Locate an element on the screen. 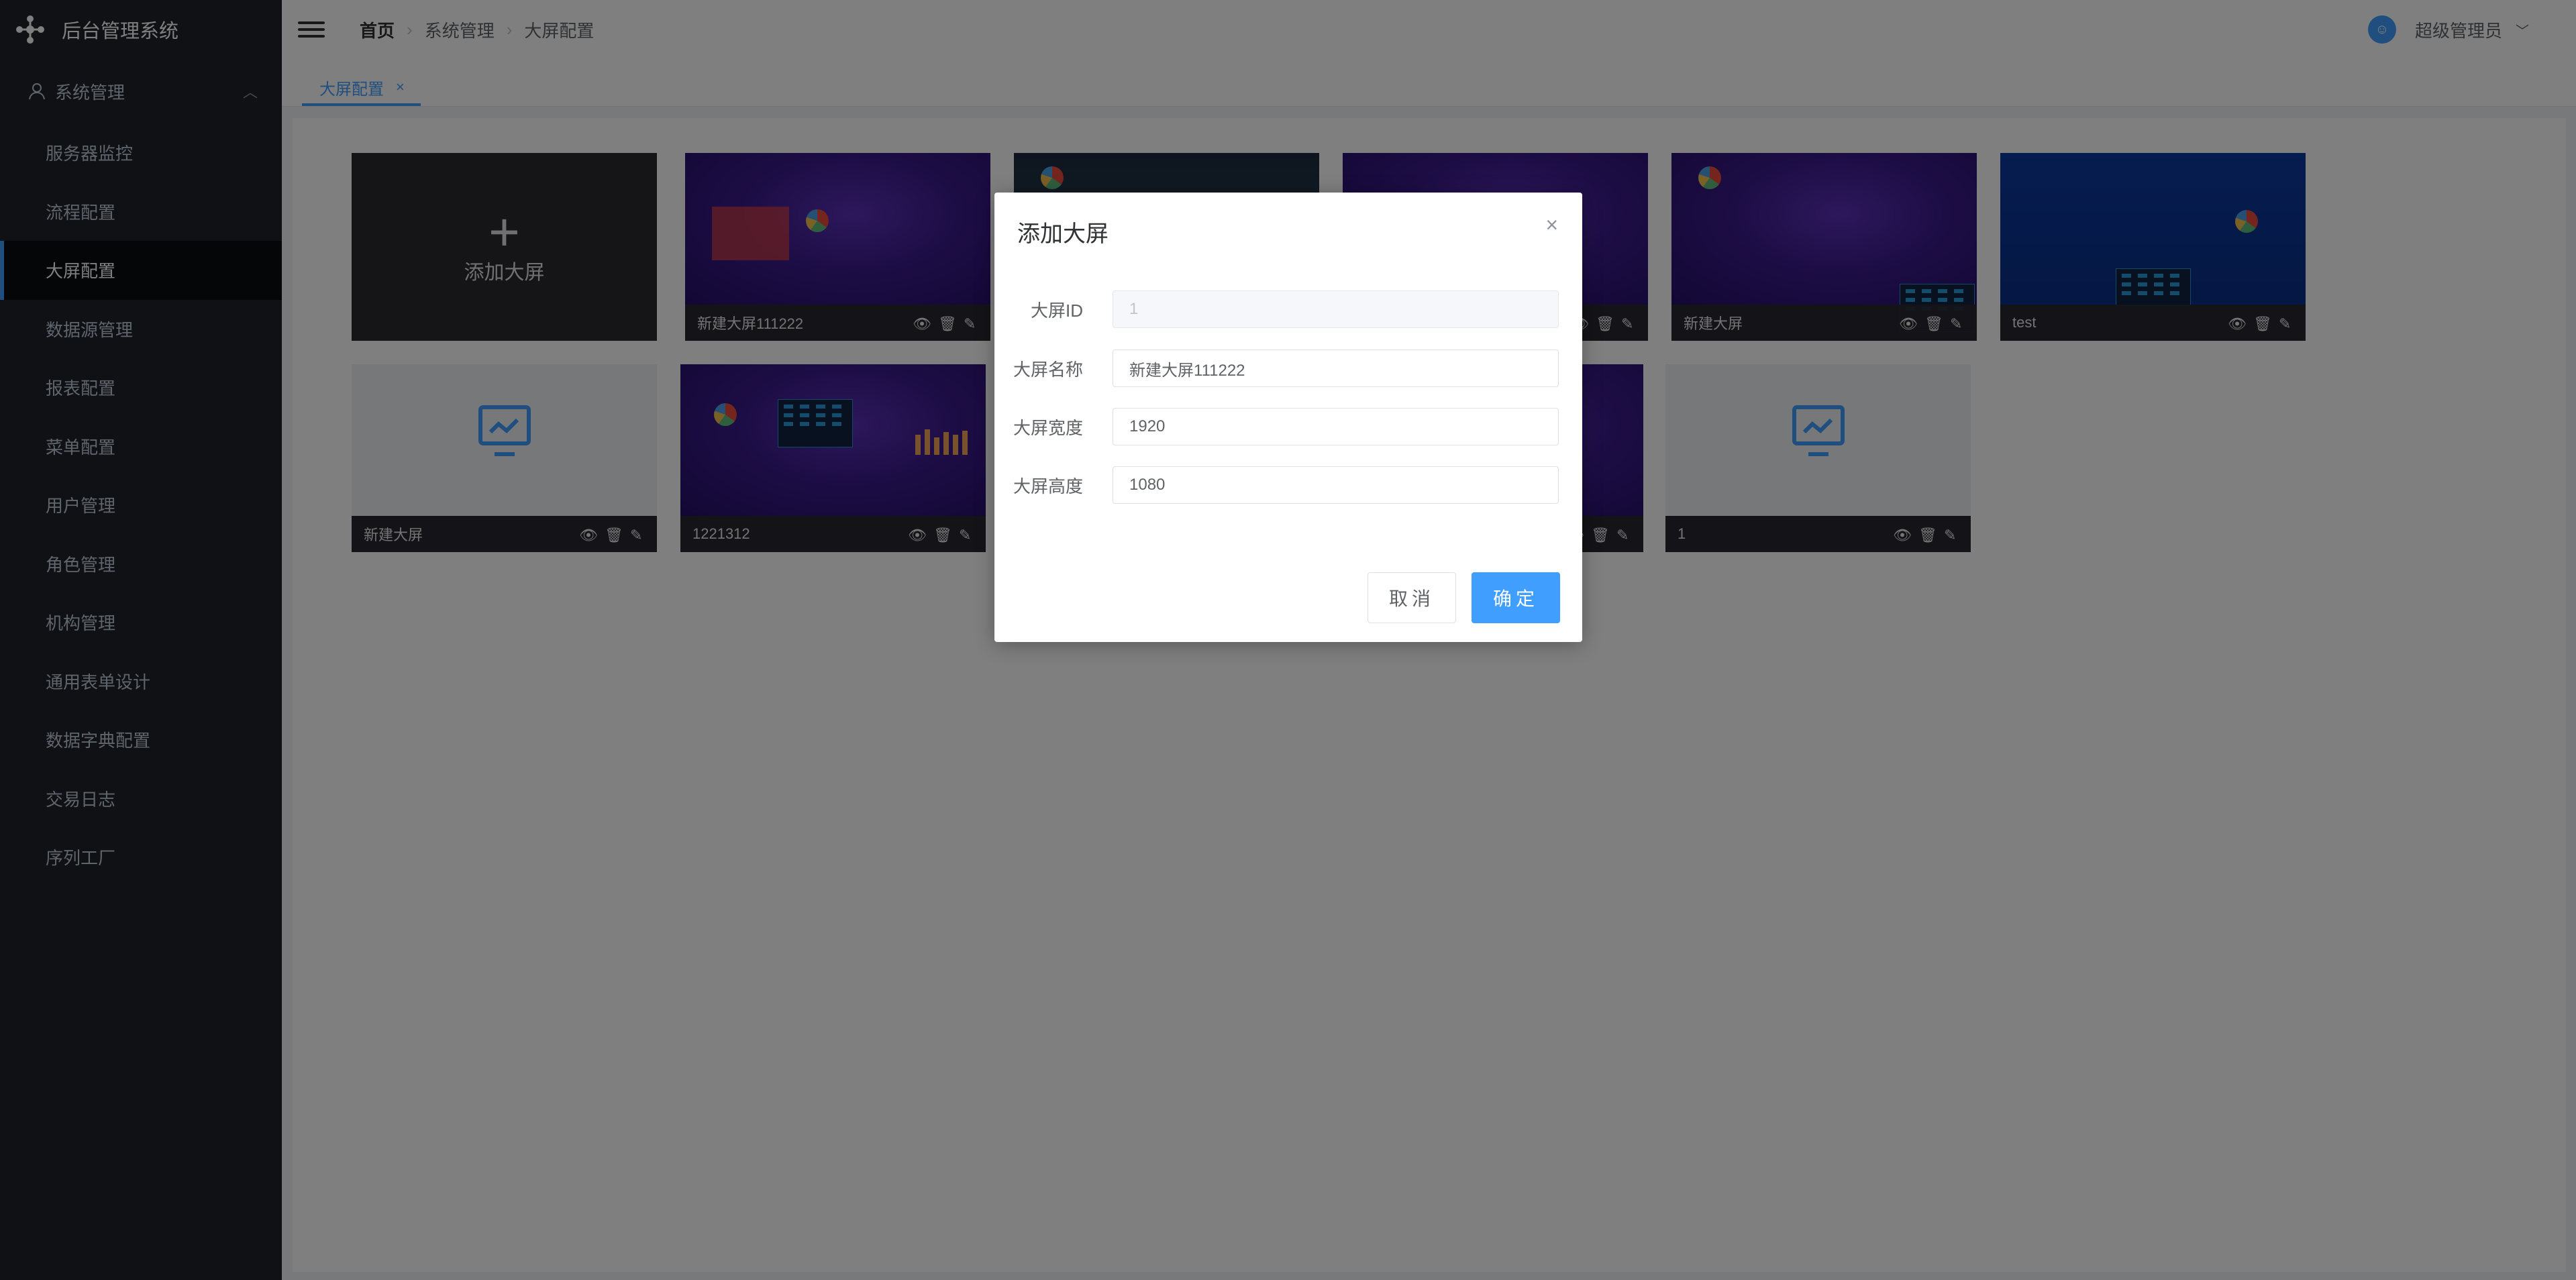 This screenshot has width=2576, height=1280. confirm-button: 确定 is located at coordinates (1516, 597).